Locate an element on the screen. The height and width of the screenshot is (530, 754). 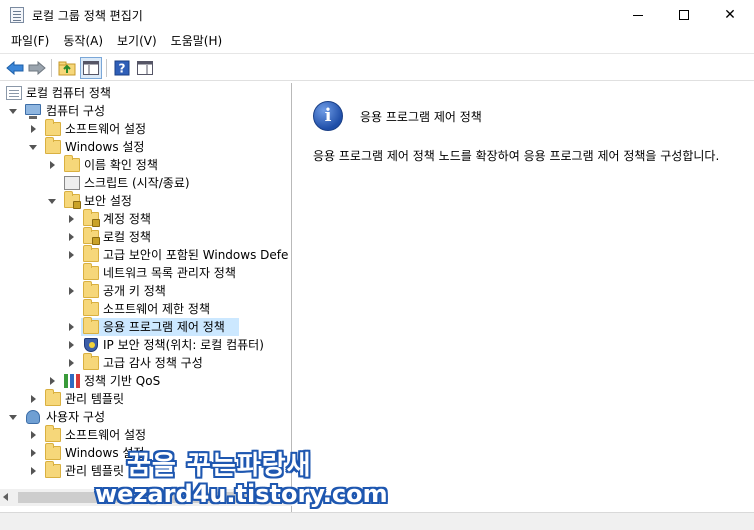
tree-item-cc-software-settings: 소프트웨어 설정 is located at coordinates (145, 128).